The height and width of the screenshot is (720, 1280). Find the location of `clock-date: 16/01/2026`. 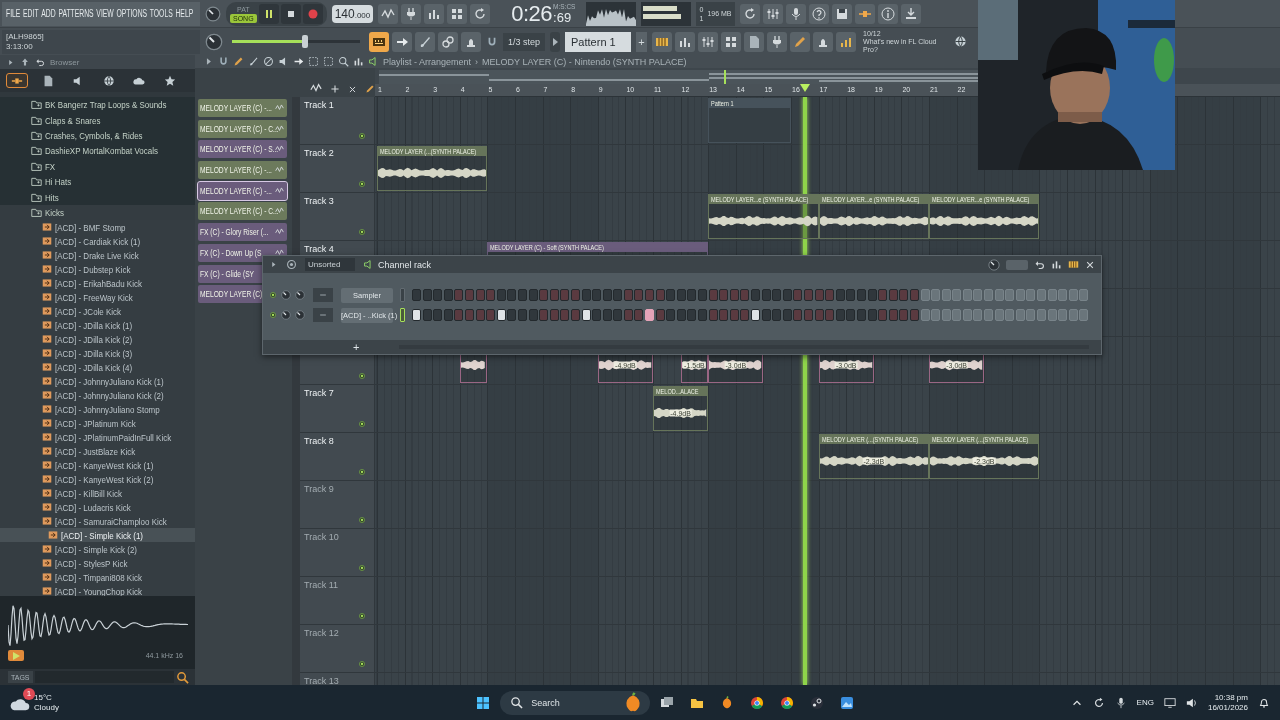

clock-date: 16/01/2026 is located at coordinates (1227, 707).